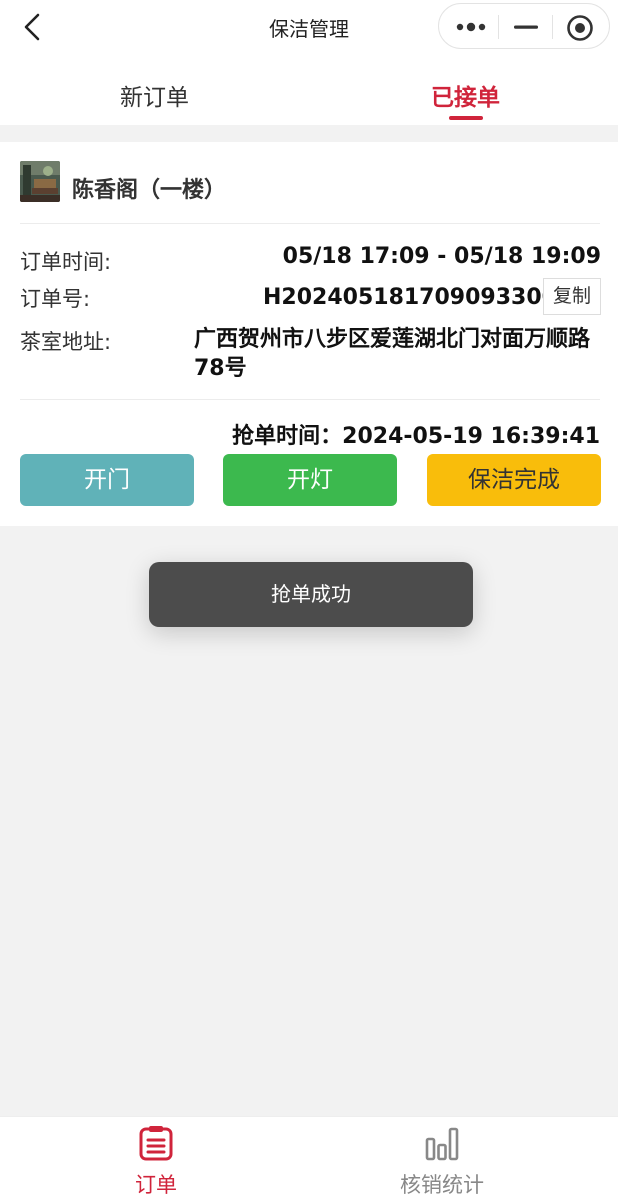 This screenshot has height=1194, width=618. Describe the element at coordinates (309, 89) in the screenshot. I see `order-tabs: 新订单 已接单` at that location.